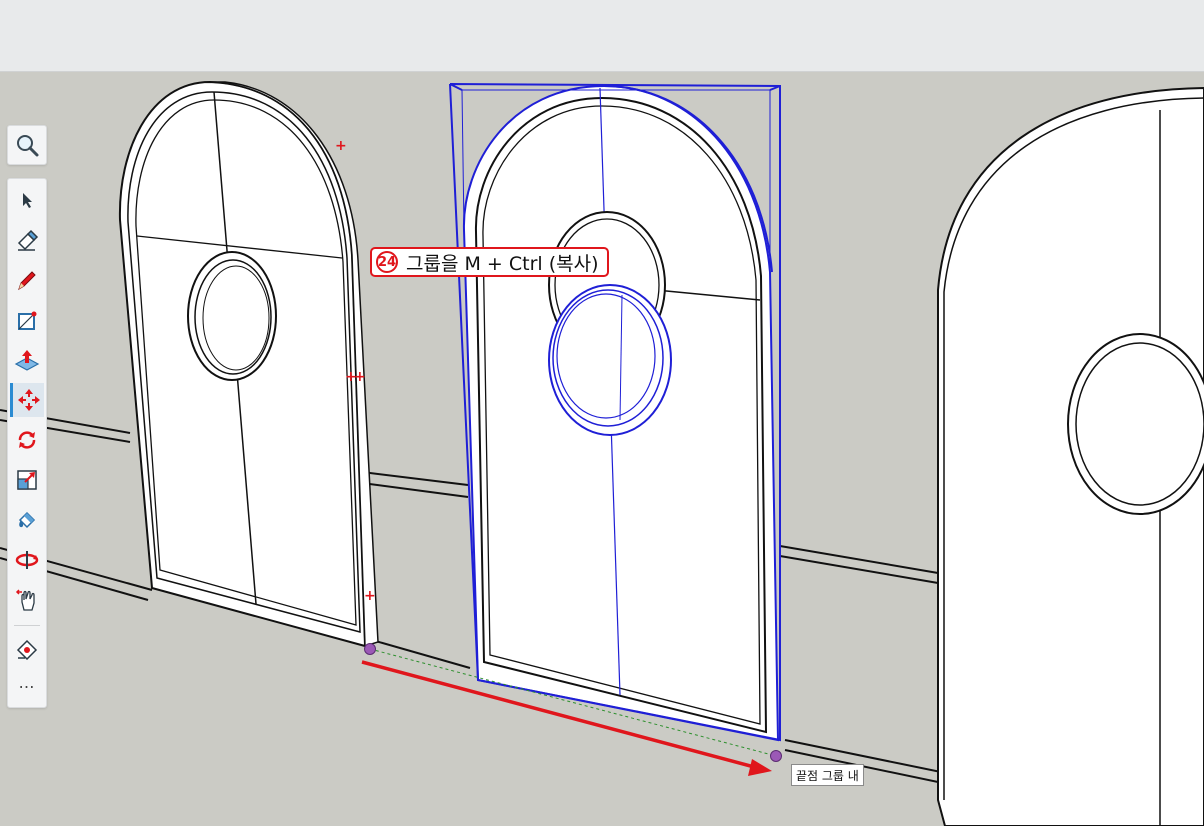 The image size is (1204, 826). I want to click on push-pull-tool-button, so click(27, 360).